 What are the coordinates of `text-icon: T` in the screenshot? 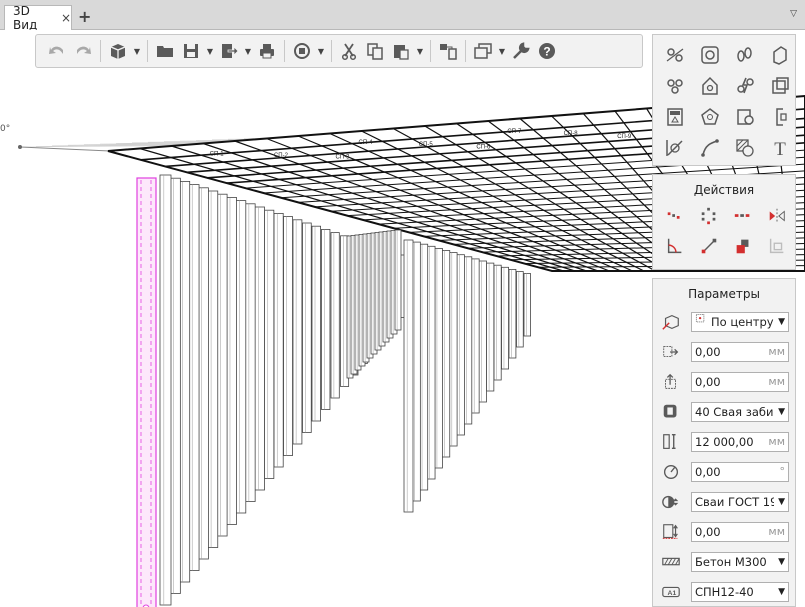 It's located at (780, 147).